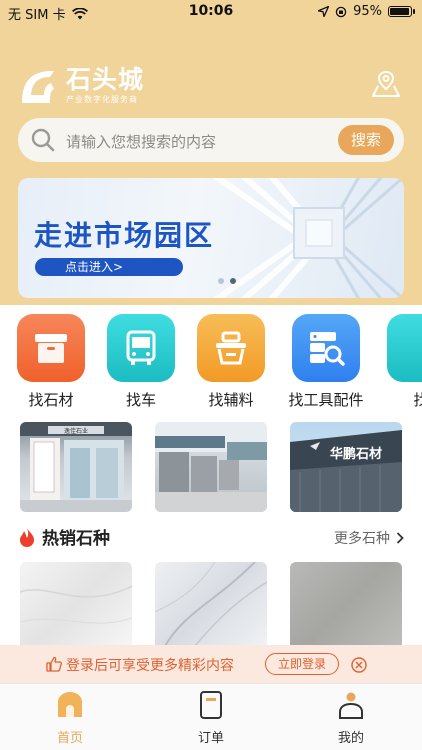 This screenshot has height=750, width=422. I want to click on category-more: 找, so click(399, 362).